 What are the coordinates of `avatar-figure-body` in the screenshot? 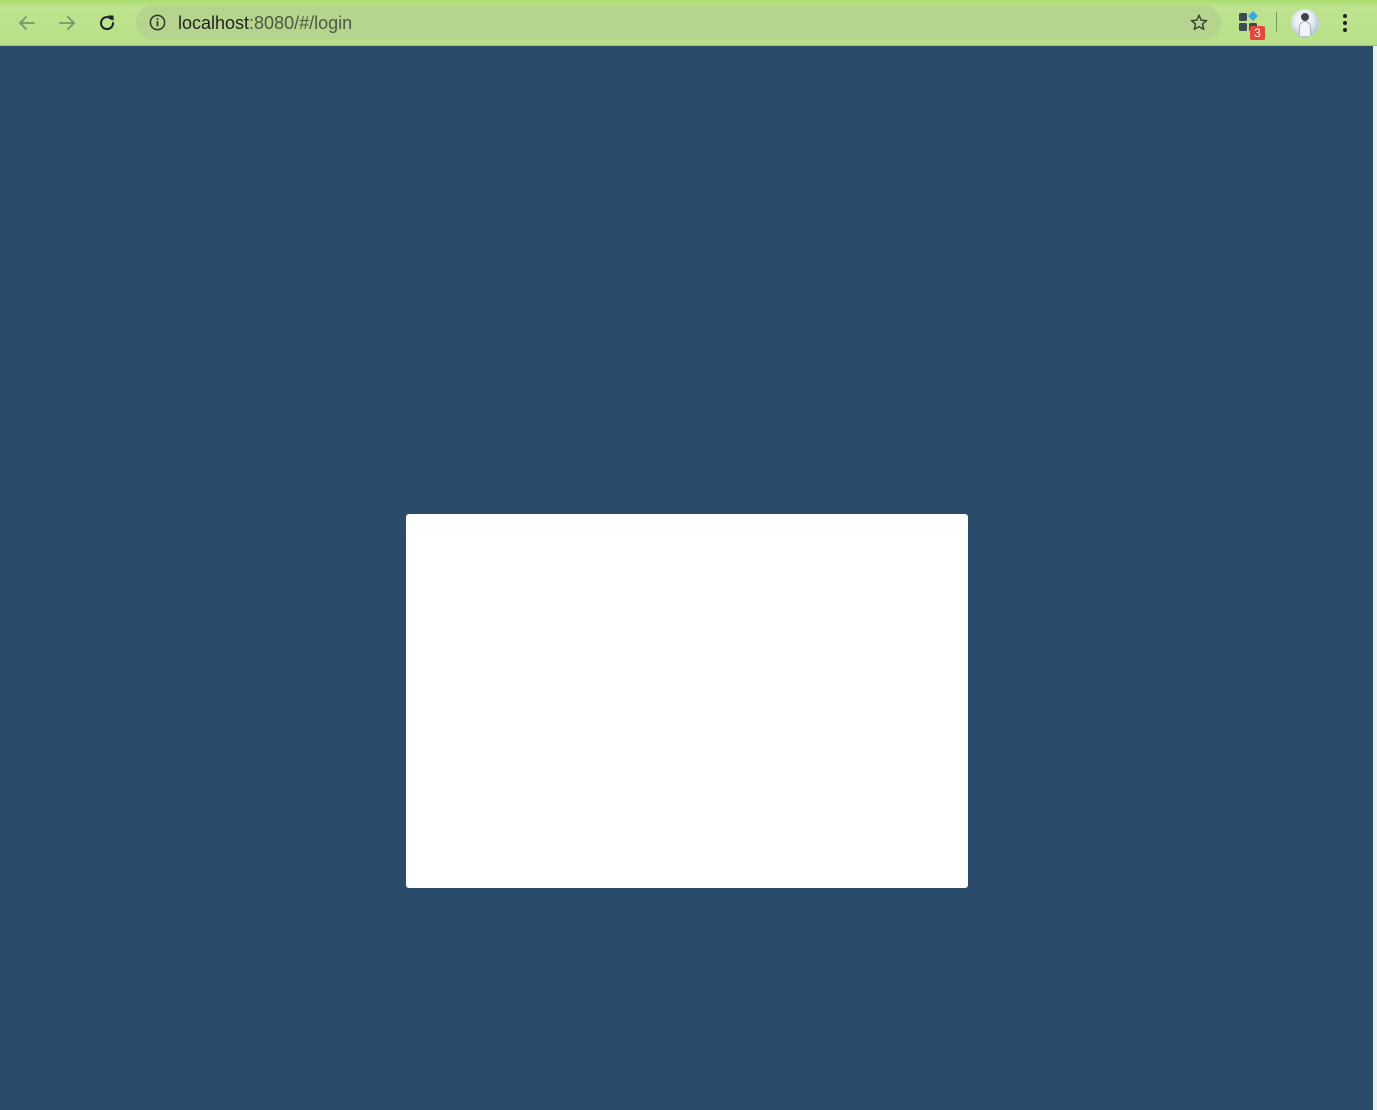 It's located at (1305, 29).